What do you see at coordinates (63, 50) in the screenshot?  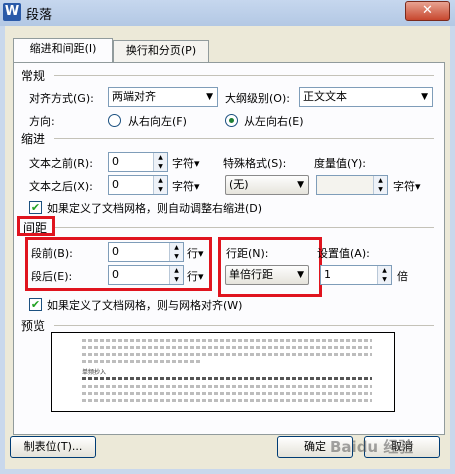 I see `tab-indent-spacing: 缩进和间距(I)` at bounding box center [63, 50].